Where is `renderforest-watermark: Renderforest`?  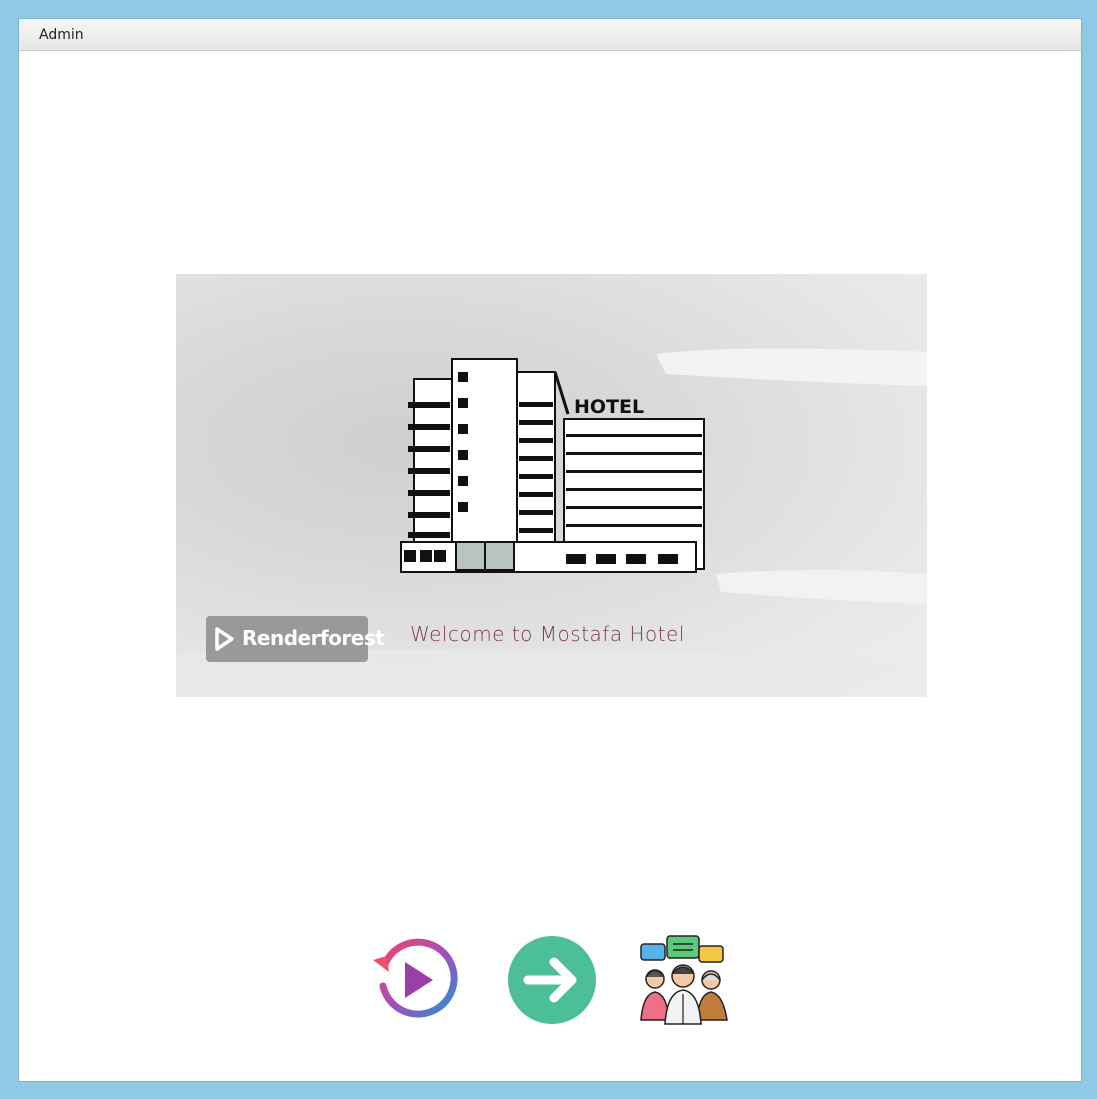
renderforest-watermark: Renderforest is located at coordinates (295, 639).